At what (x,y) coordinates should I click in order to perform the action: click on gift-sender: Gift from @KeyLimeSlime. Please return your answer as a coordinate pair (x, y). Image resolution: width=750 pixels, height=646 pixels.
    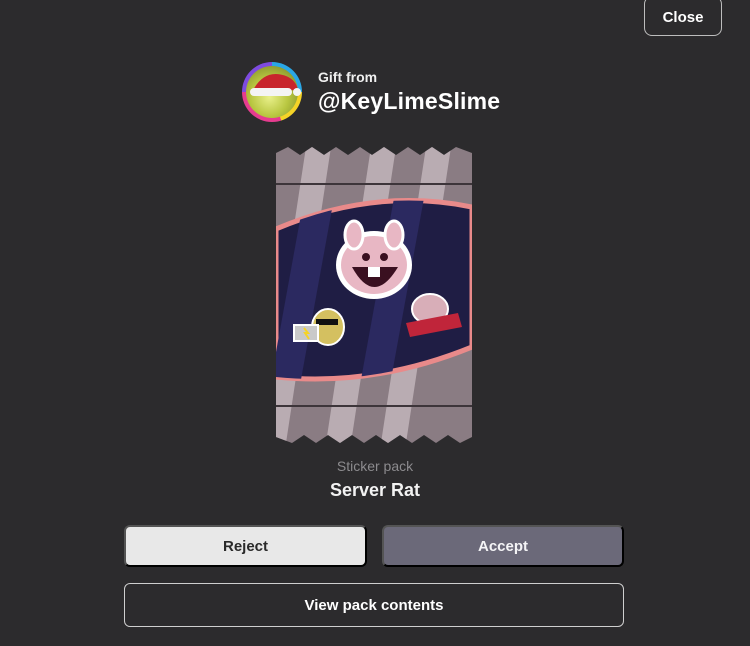
    Looking at the image, I should click on (371, 92).